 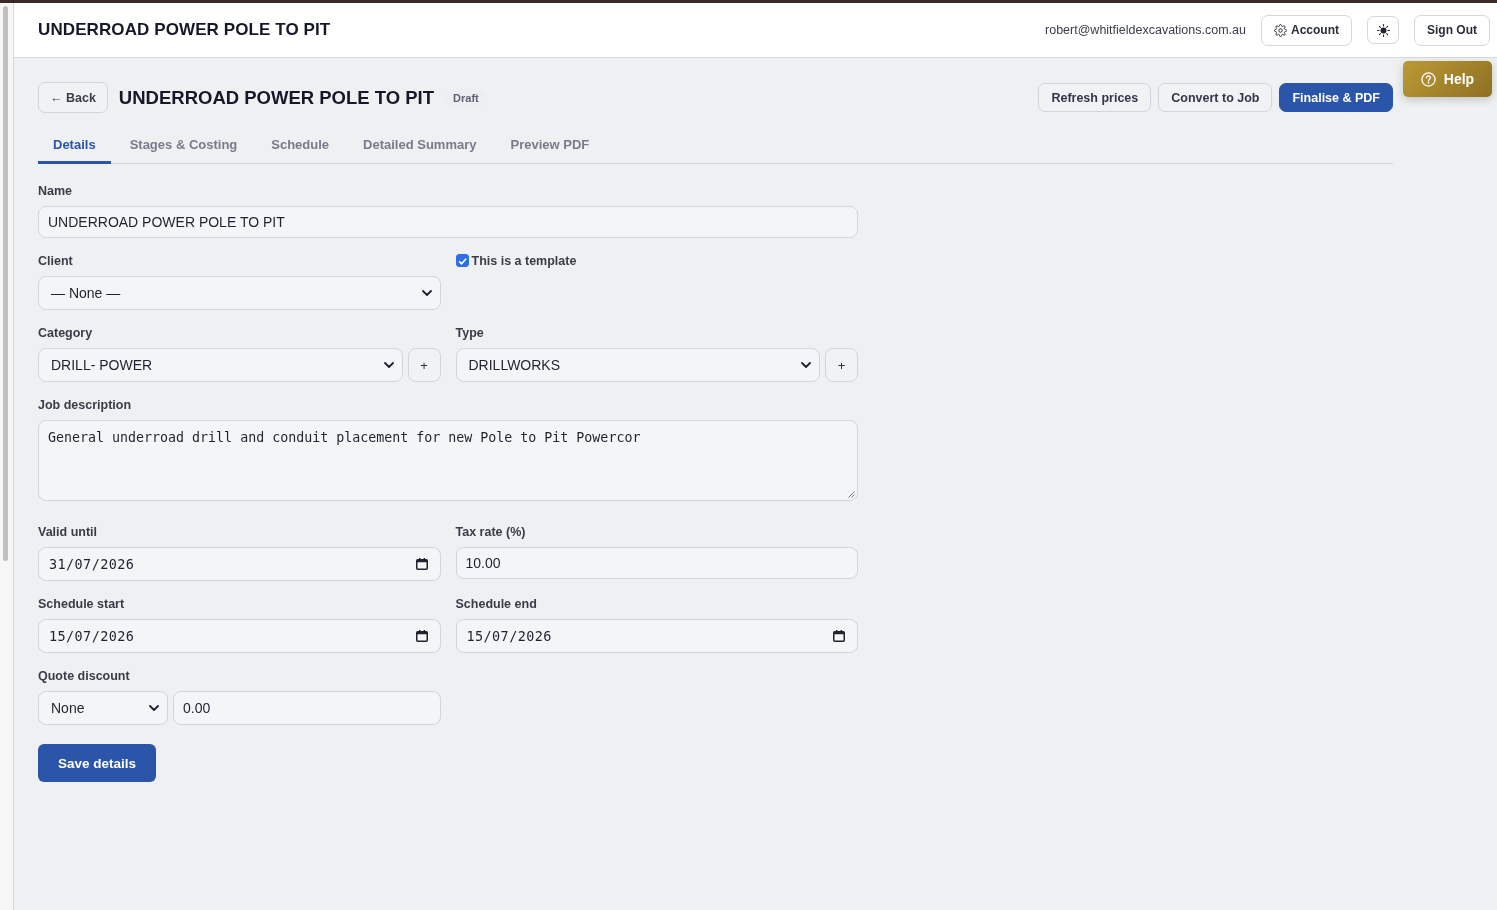 What do you see at coordinates (656, 563) in the screenshot?
I see `tax-rate-input: 10.00` at bounding box center [656, 563].